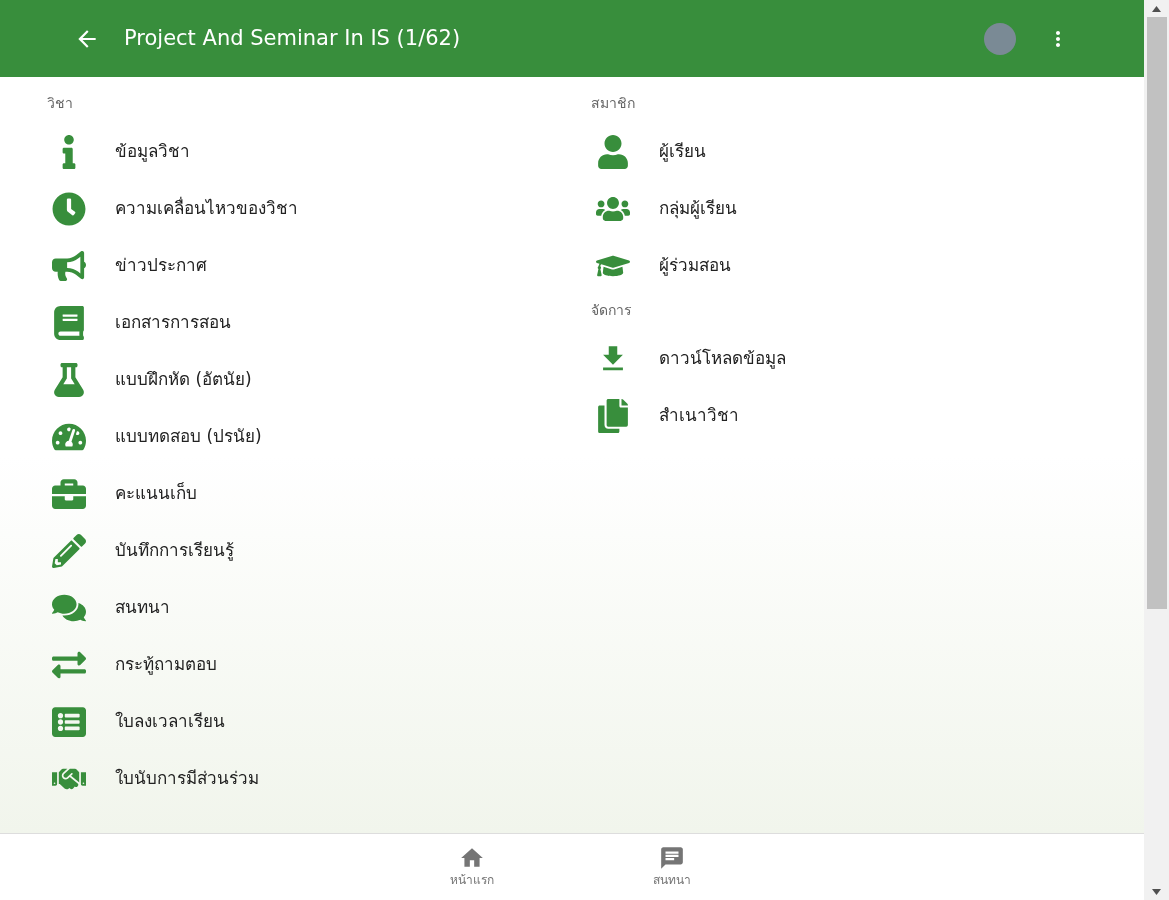  What do you see at coordinates (295, 379) in the screenshot?
I see `menu-item: แบบฝึกหัด (อัตนัย)` at bounding box center [295, 379].